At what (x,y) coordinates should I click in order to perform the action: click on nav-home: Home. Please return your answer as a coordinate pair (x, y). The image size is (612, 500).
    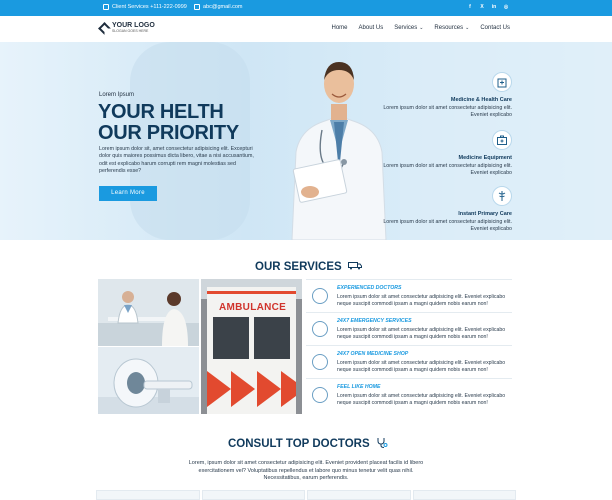
    Looking at the image, I should click on (340, 28).